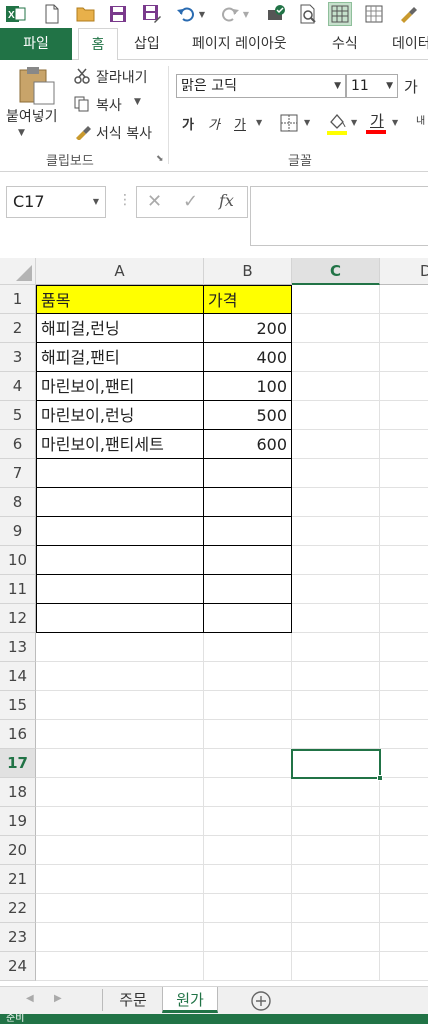  I want to click on cell-b7, so click(248, 473).